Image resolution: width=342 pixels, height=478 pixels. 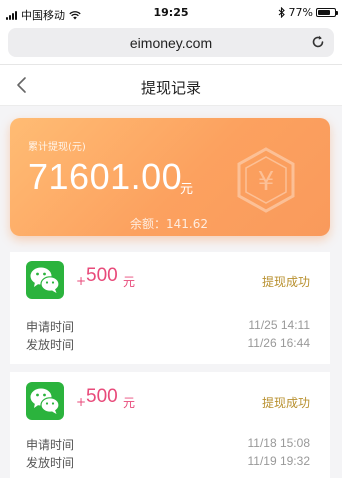 What do you see at coordinates (278, 461) in the screenshot?
I see `issue-time-value: 11/19 19:32` at bounding box center [278, 461].